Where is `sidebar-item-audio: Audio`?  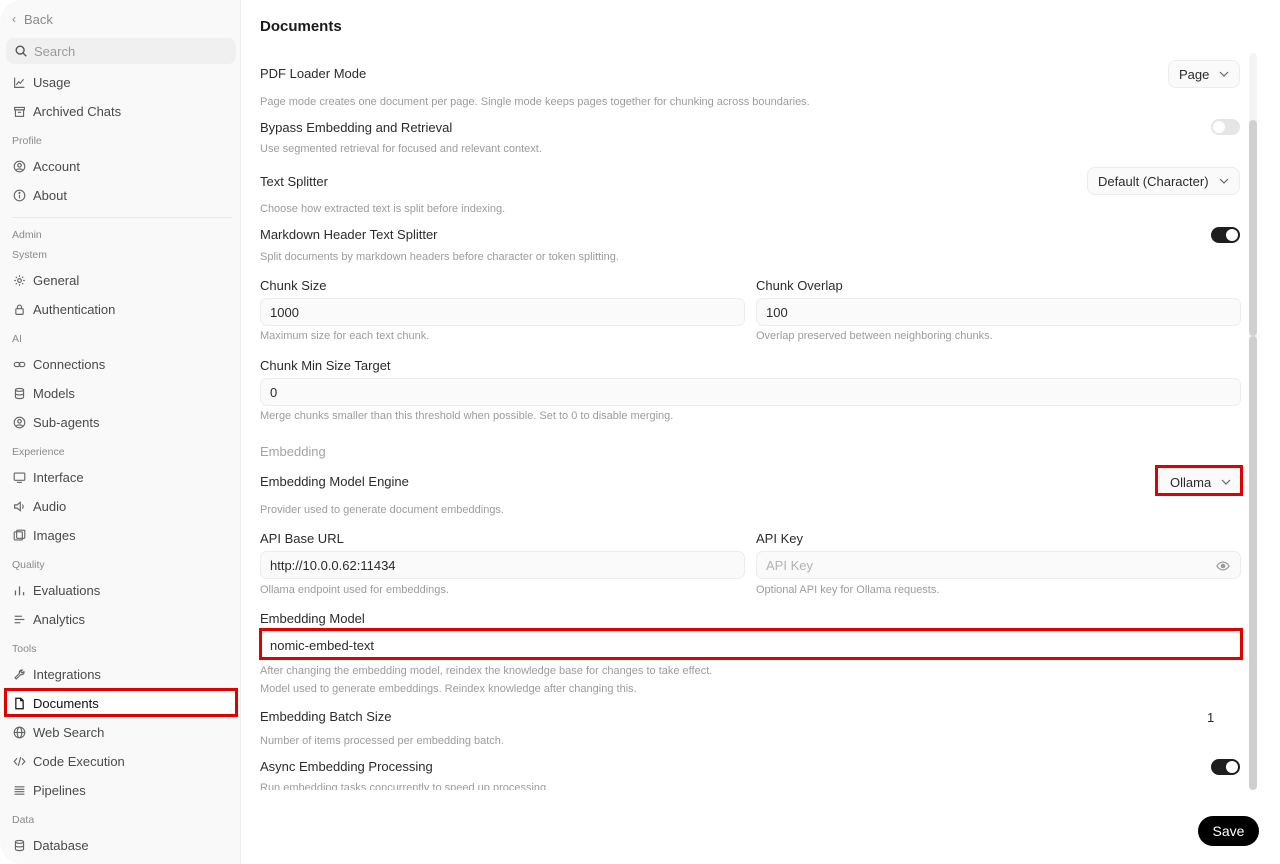 sidebar-item-audio: Audio is located at coordinates (39, 506).